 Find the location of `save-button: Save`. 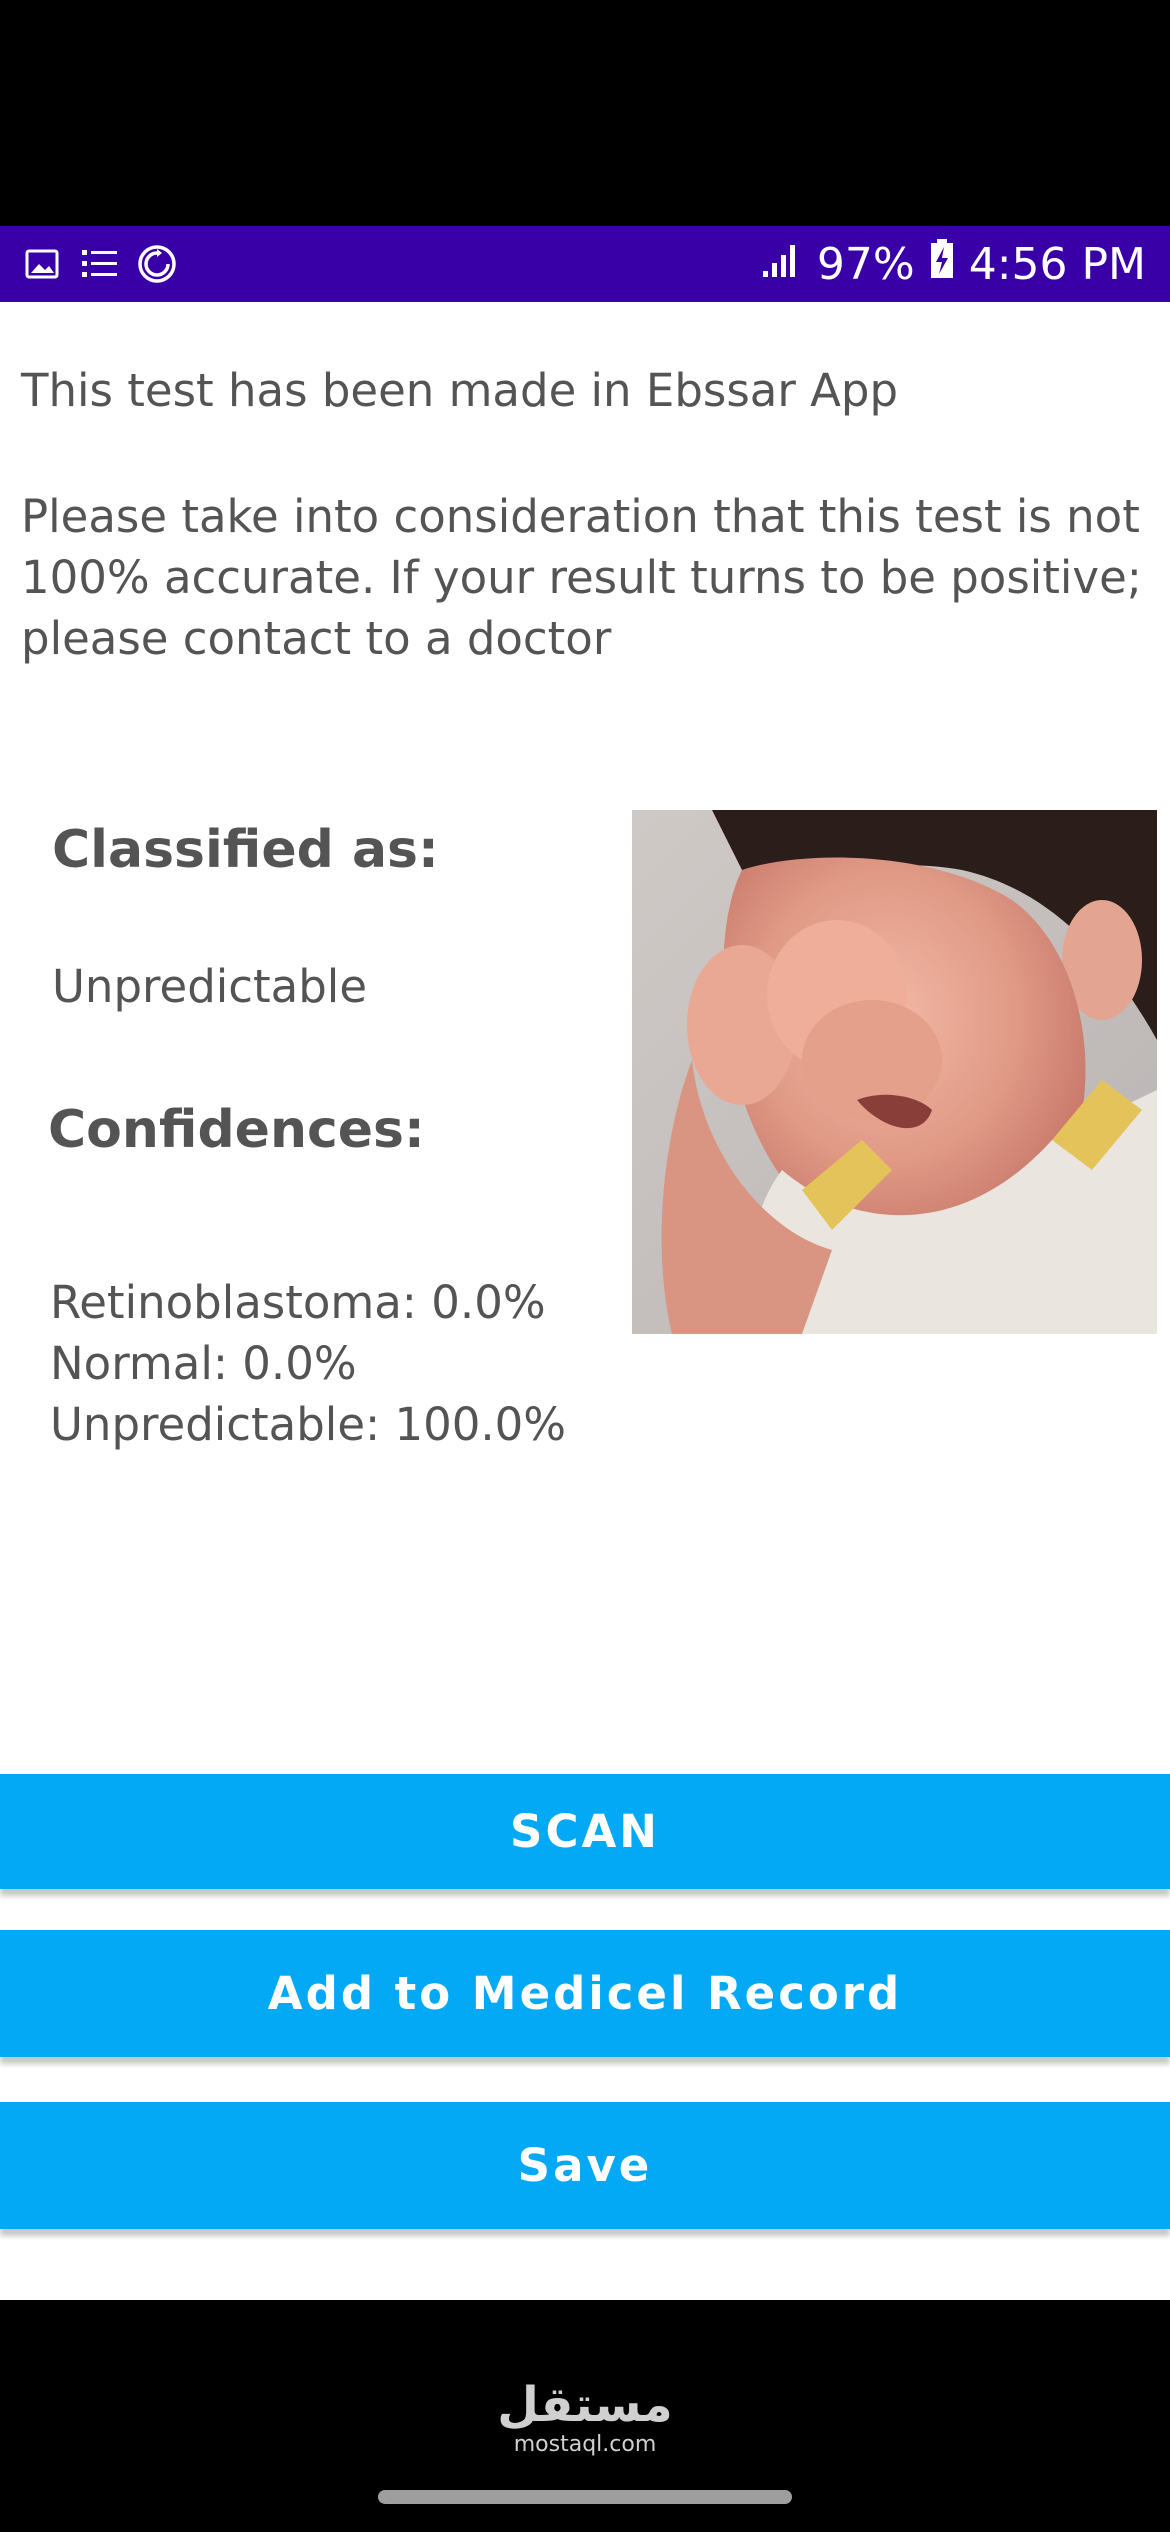

save-button: Save is located at coordinates (585, 2165).